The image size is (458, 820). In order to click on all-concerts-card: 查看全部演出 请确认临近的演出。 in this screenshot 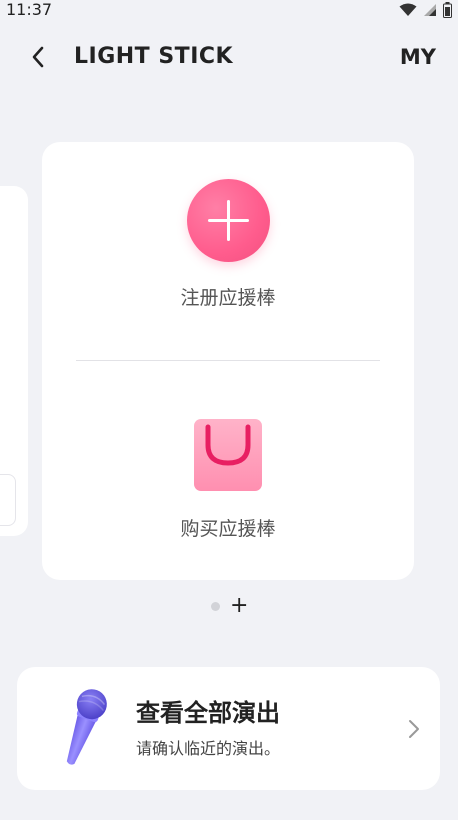, I will do `click(228, 728)`.